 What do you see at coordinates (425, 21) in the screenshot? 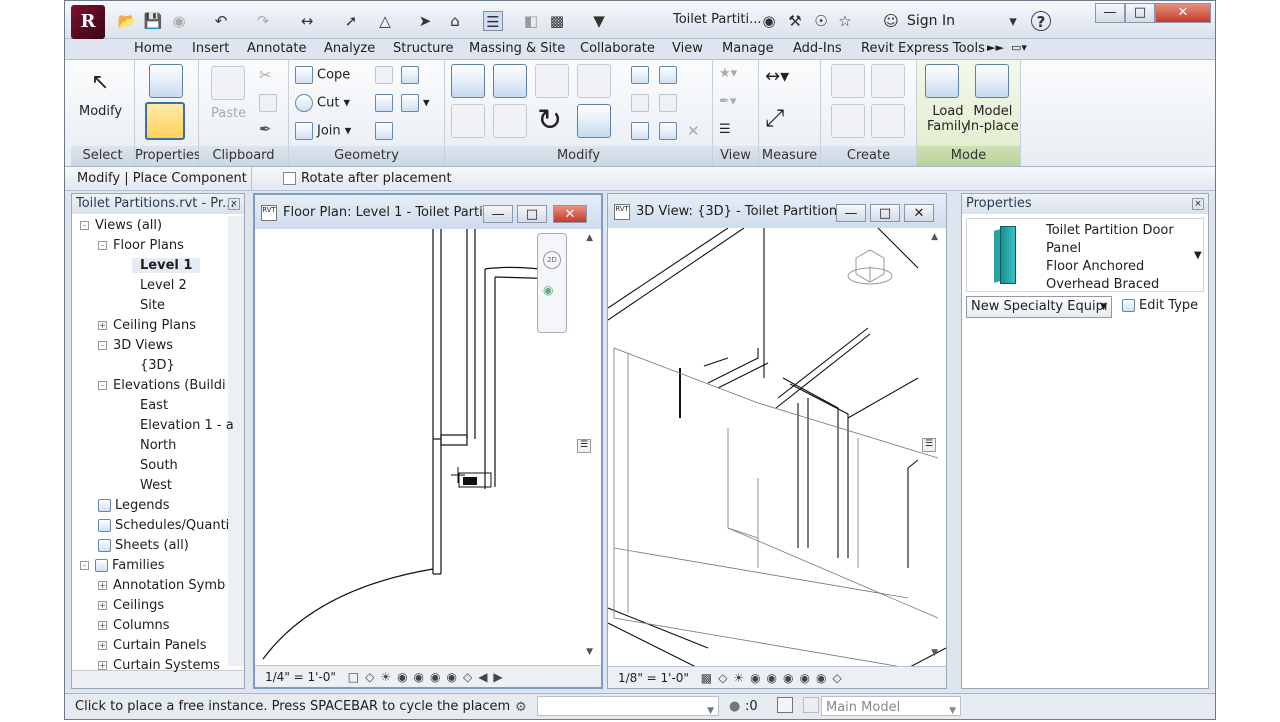
I see `text-icon: ➤` at bounding box center [425, 21].